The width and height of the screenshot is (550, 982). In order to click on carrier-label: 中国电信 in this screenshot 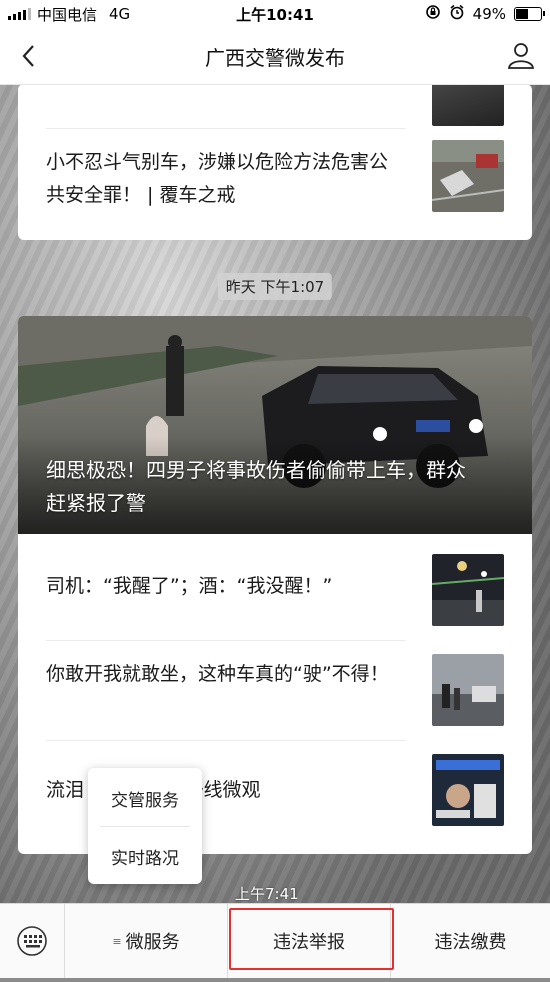, I will do `click(67, 14)`.